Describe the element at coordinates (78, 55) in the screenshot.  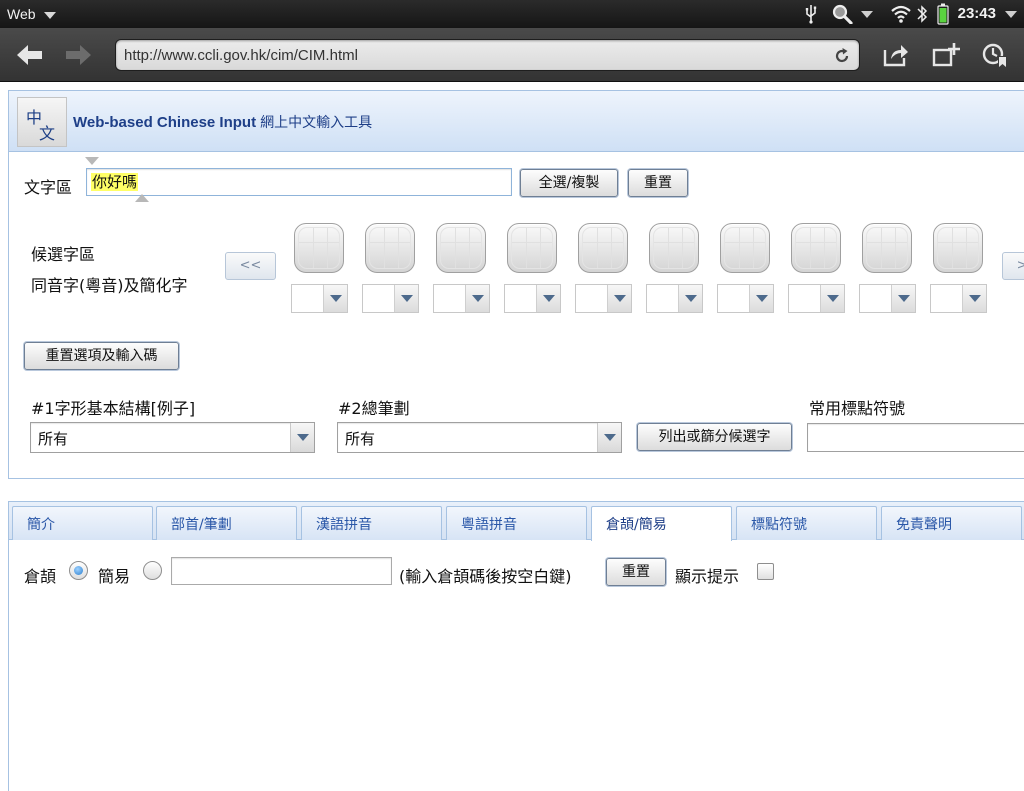
I see `forward-arrow-icon` at that location.